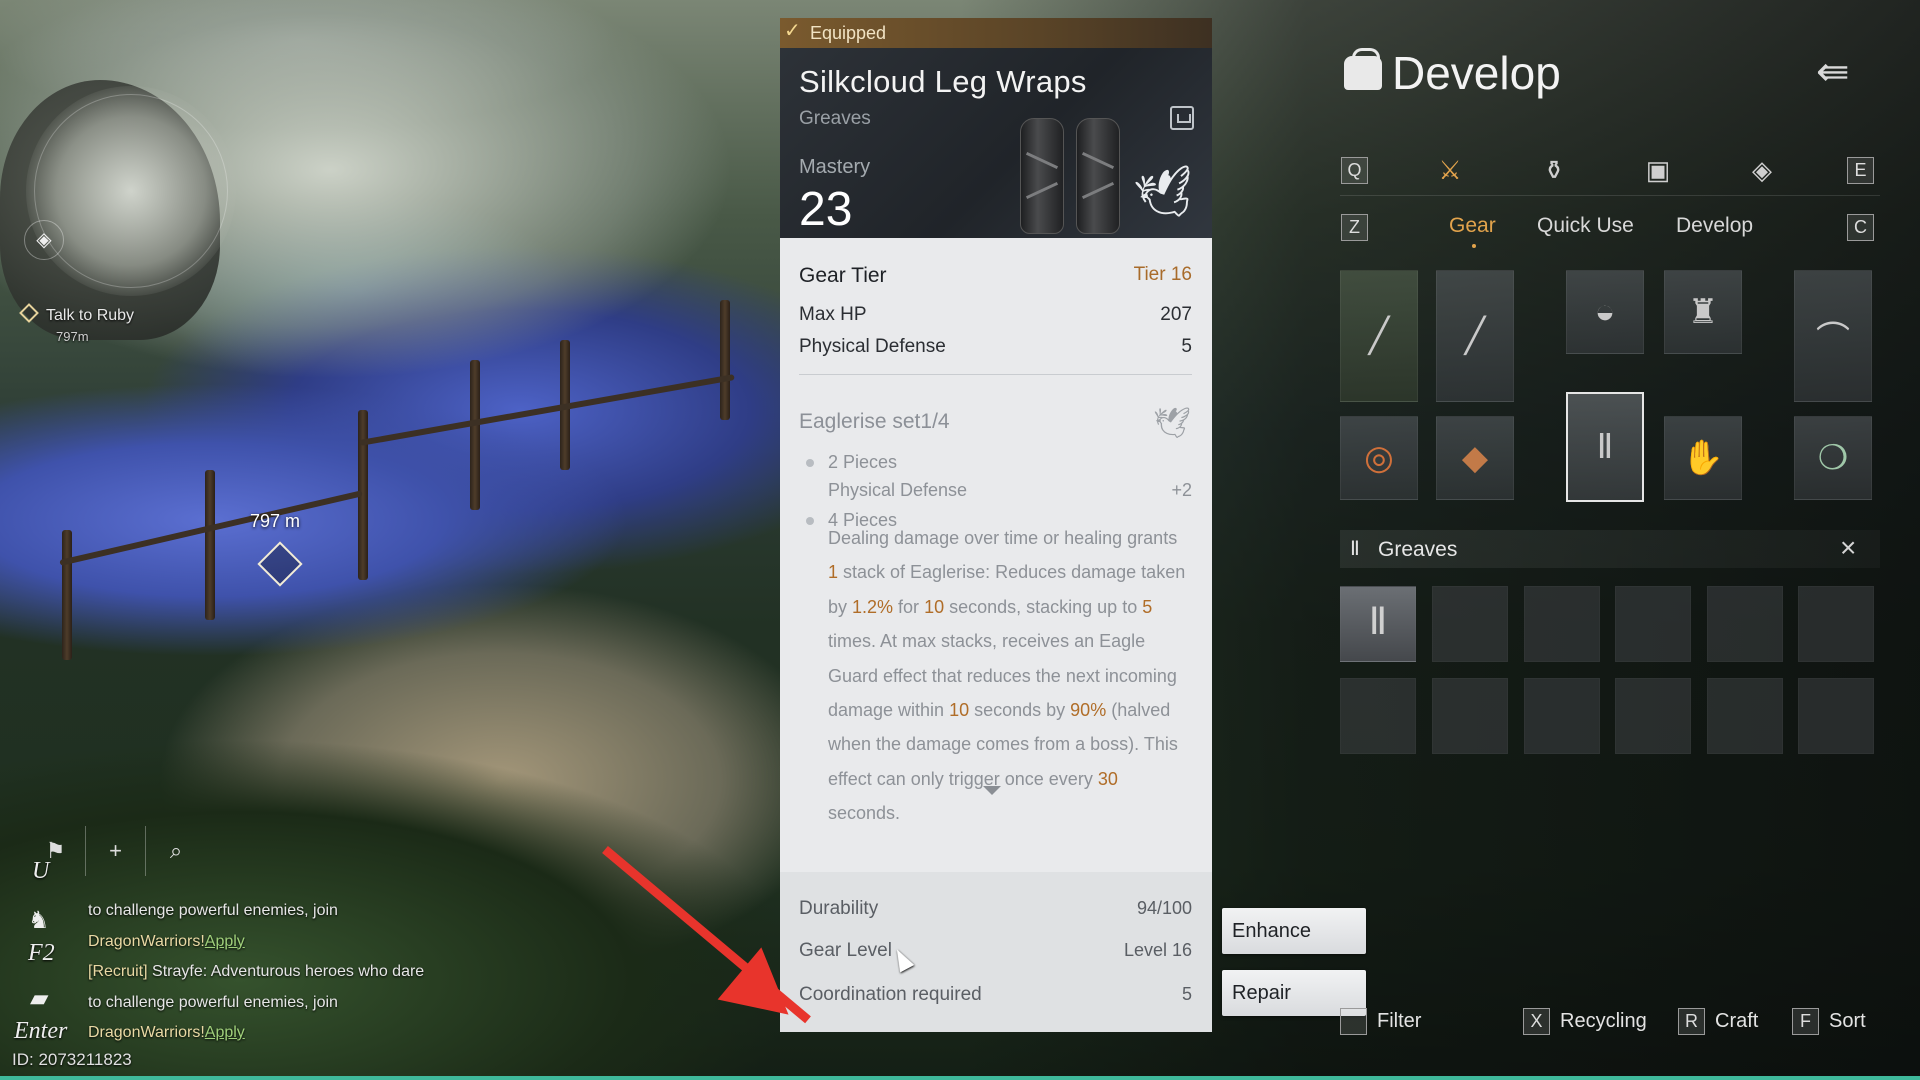 This screenshot has width=1920, height=1080. What do you see at coordinates (992, 790) in the screenshot?
I see `scroll-down-icon` at bounding box center [992, 790].